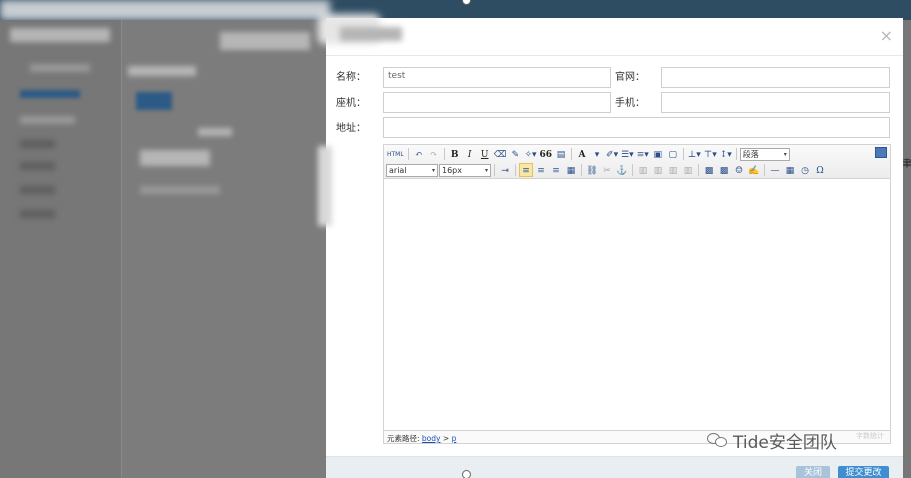  Describe the element at coordinates (351, 103) in the screenshot. I see `phone-label: 座机：` at that location.